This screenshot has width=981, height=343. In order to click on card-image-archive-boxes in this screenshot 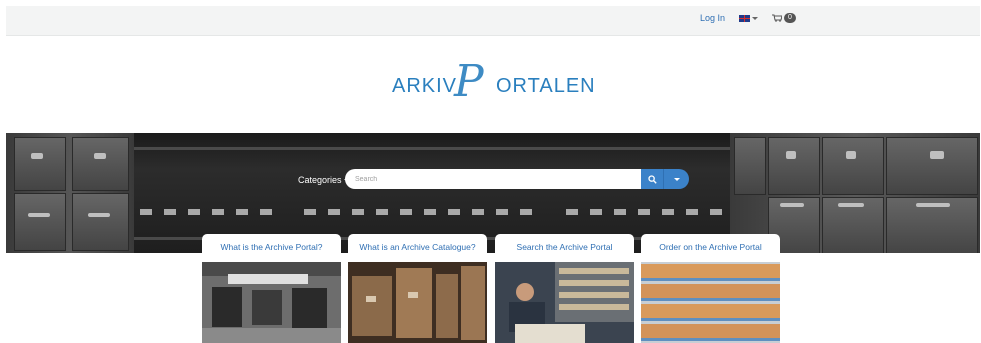, I will do `click(417, 302)`.